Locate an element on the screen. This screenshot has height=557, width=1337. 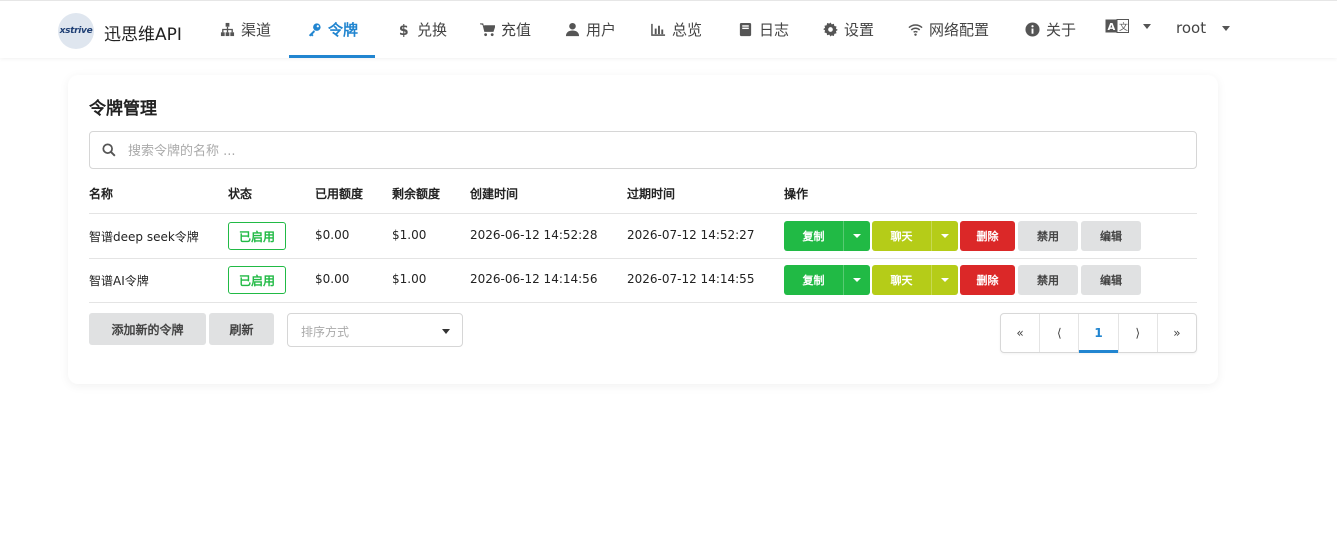
nav-about-label: 关于 is located at coordinates (1061, 30).